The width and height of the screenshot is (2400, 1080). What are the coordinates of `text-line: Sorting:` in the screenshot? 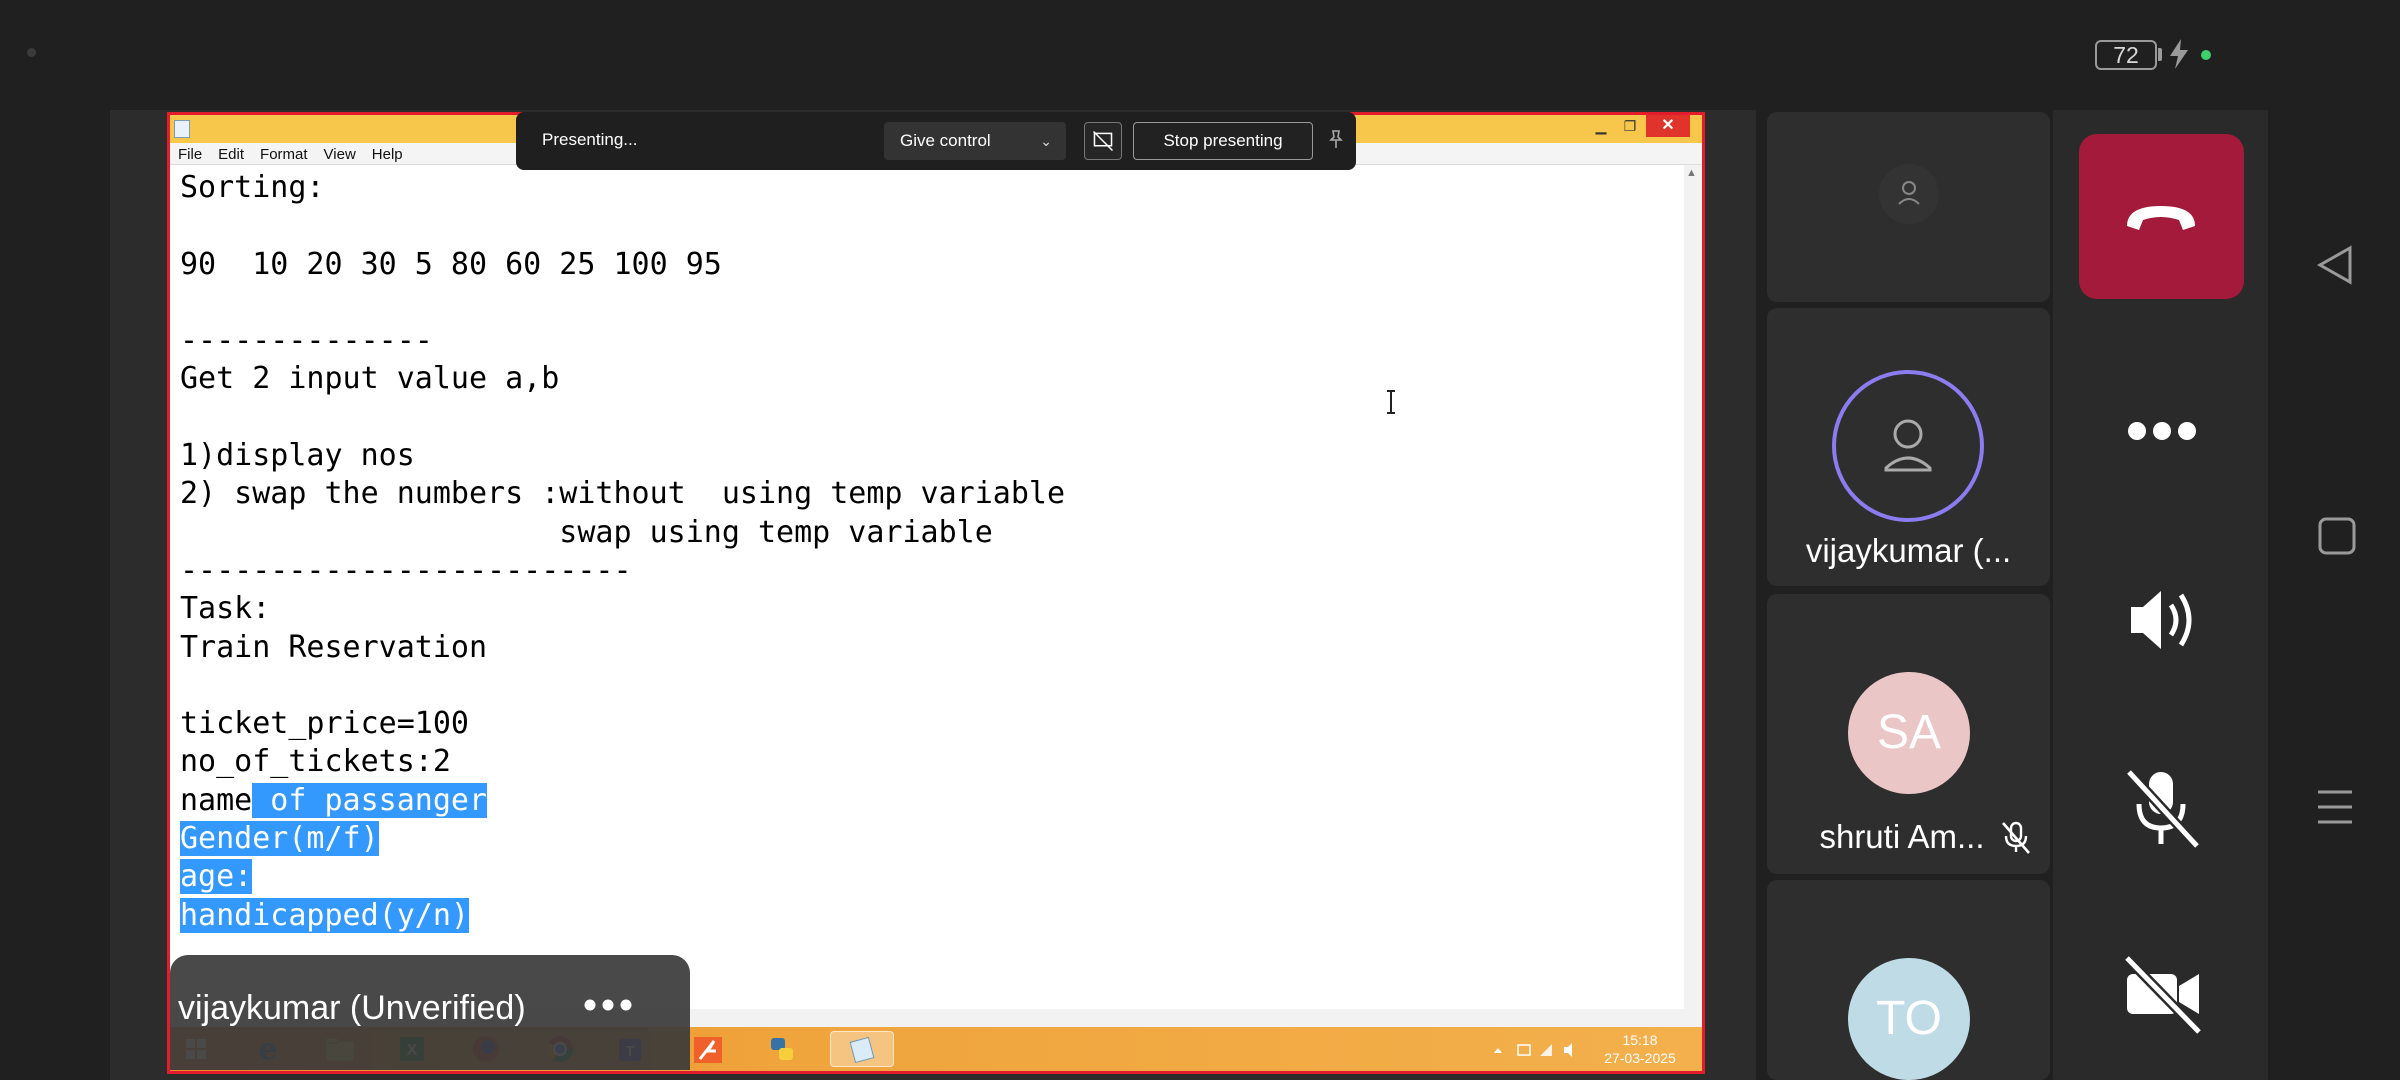 It's located at (252, 187).